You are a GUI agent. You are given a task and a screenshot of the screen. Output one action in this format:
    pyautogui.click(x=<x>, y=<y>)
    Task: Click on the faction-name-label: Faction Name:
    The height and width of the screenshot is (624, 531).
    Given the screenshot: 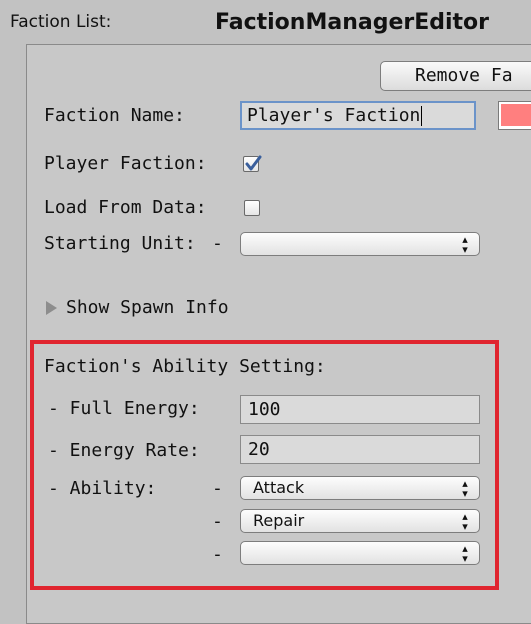 What is the action you would take?
    pyautogui.click(x=114, y=115)
    